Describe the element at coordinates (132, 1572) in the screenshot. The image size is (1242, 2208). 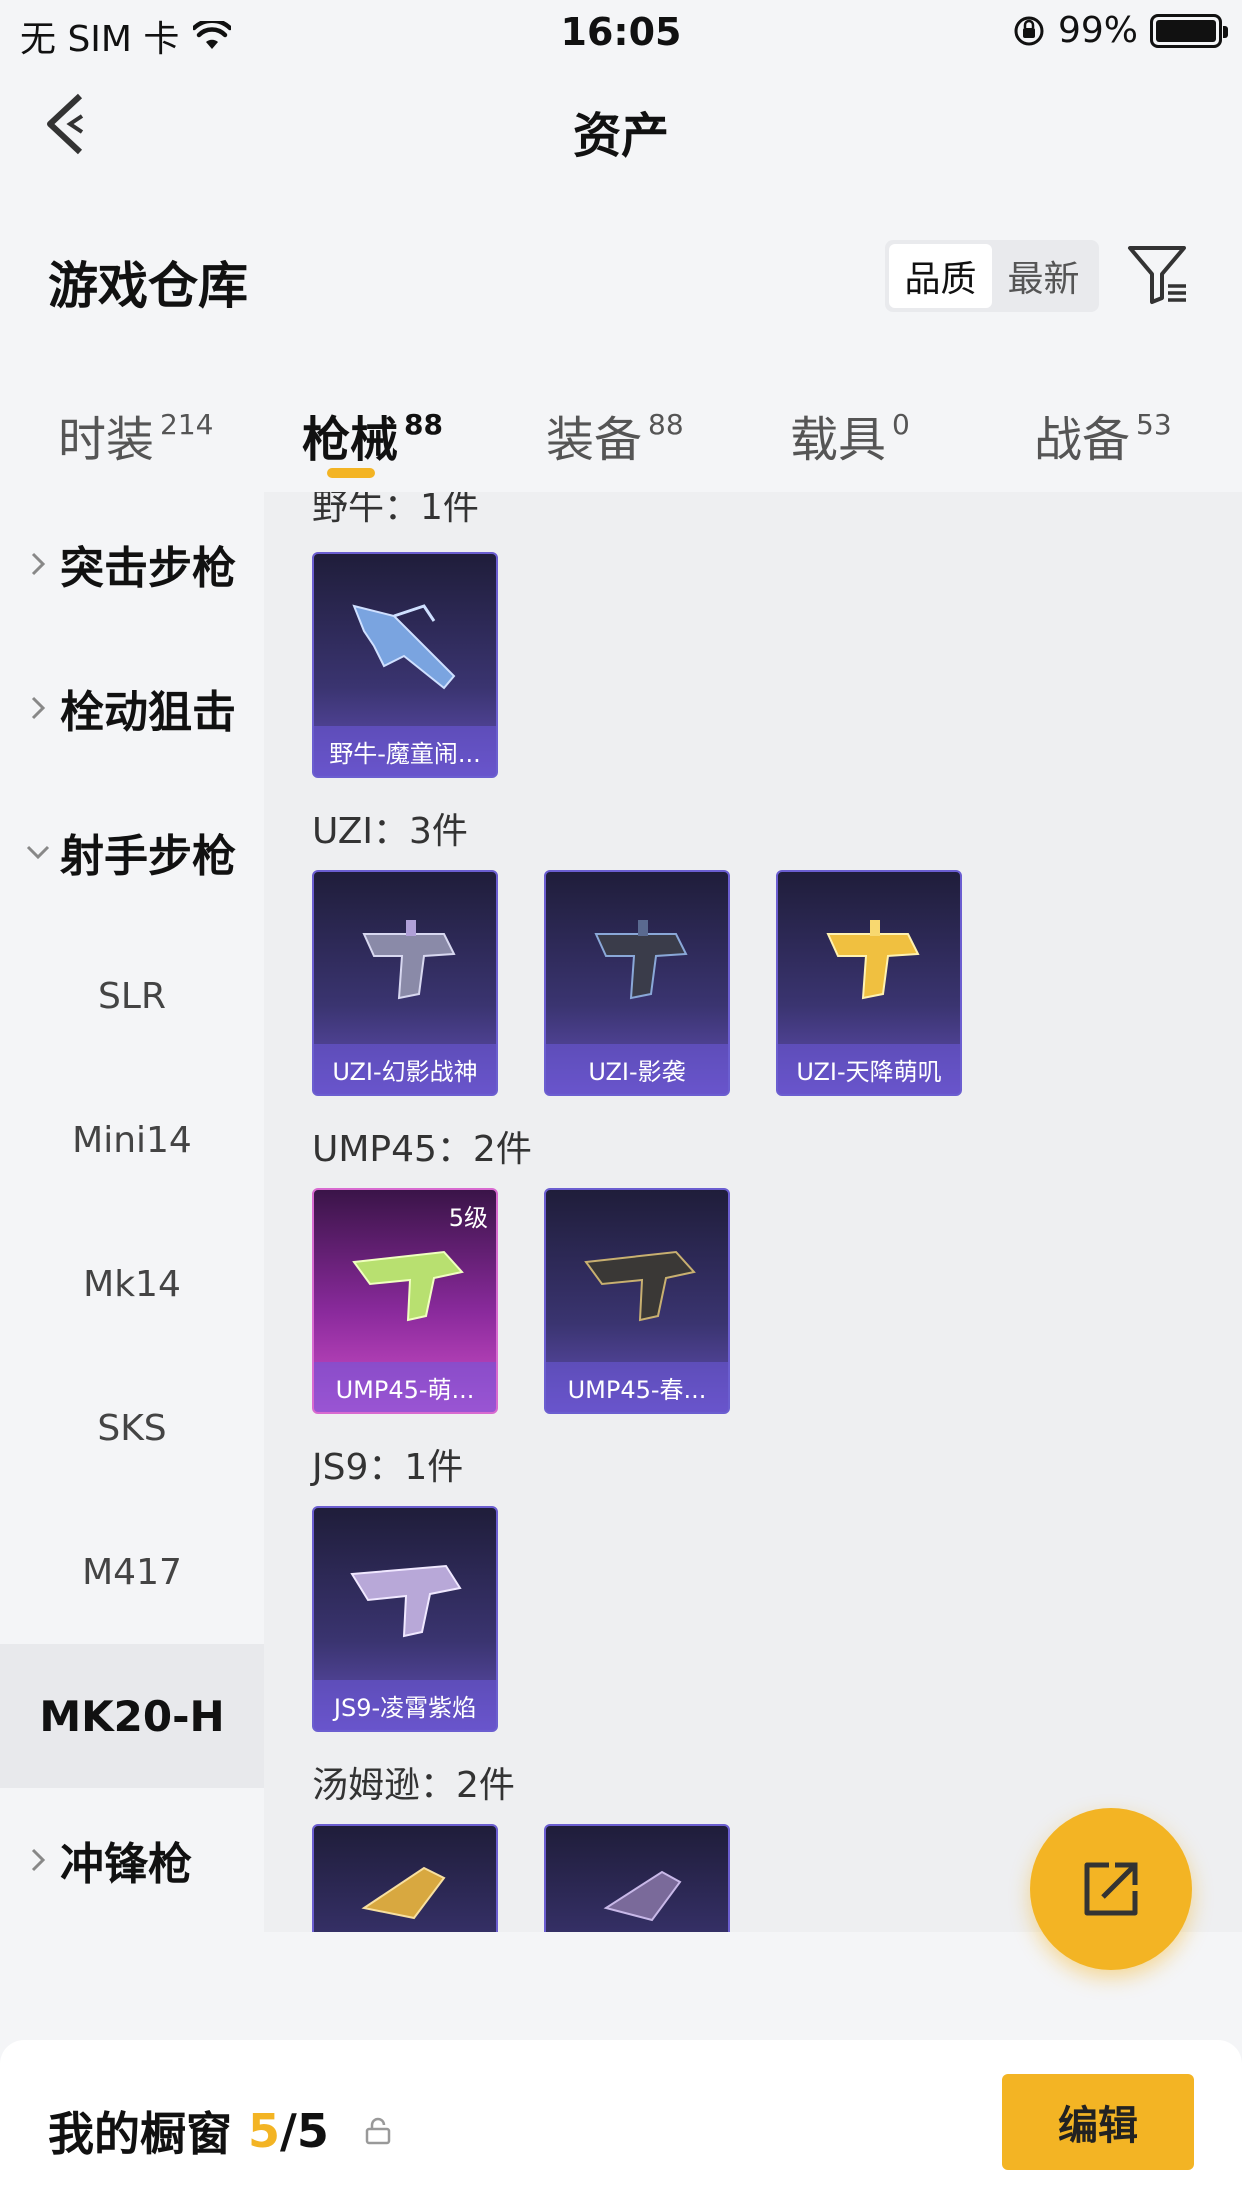
I see `sidebar-subitem-m417: M417` at that location.